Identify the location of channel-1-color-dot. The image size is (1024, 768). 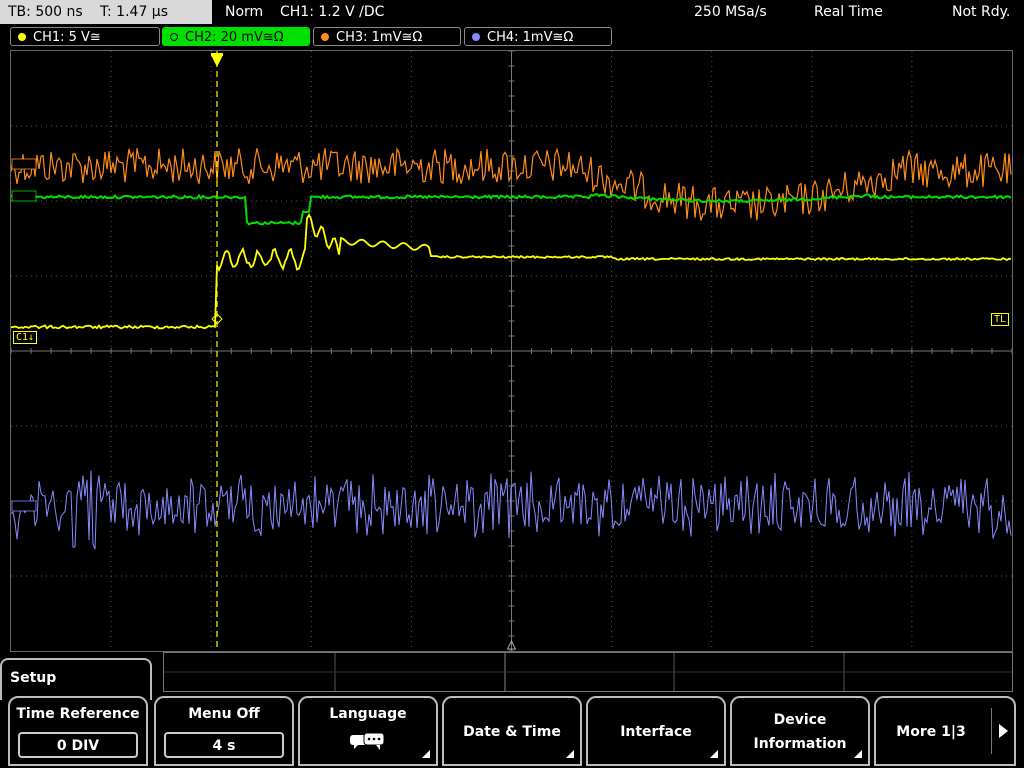
(22, 37).